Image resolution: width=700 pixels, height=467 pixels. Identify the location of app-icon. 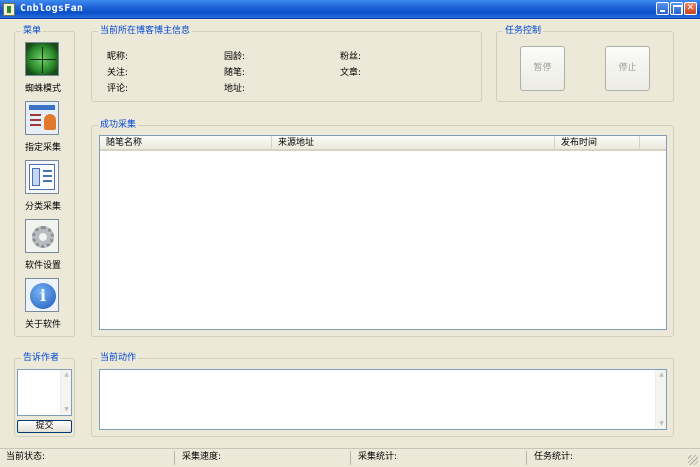
(9, 9).